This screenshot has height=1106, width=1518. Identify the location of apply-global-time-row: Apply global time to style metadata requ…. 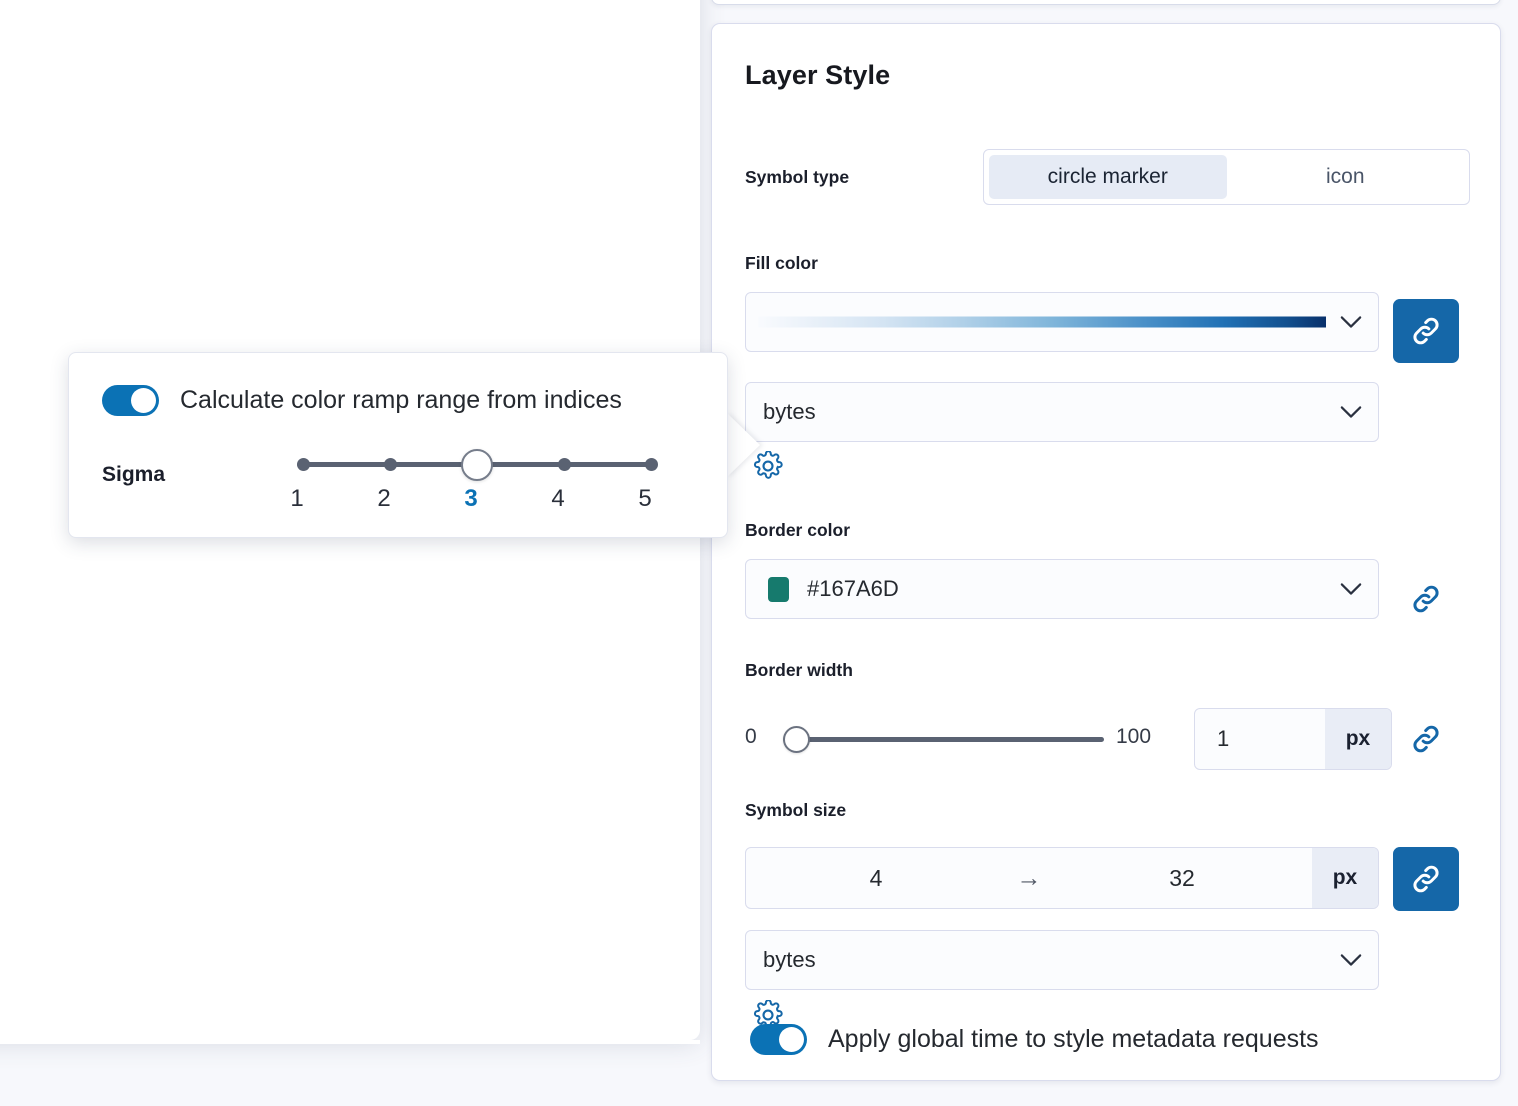
(1034, 1039).